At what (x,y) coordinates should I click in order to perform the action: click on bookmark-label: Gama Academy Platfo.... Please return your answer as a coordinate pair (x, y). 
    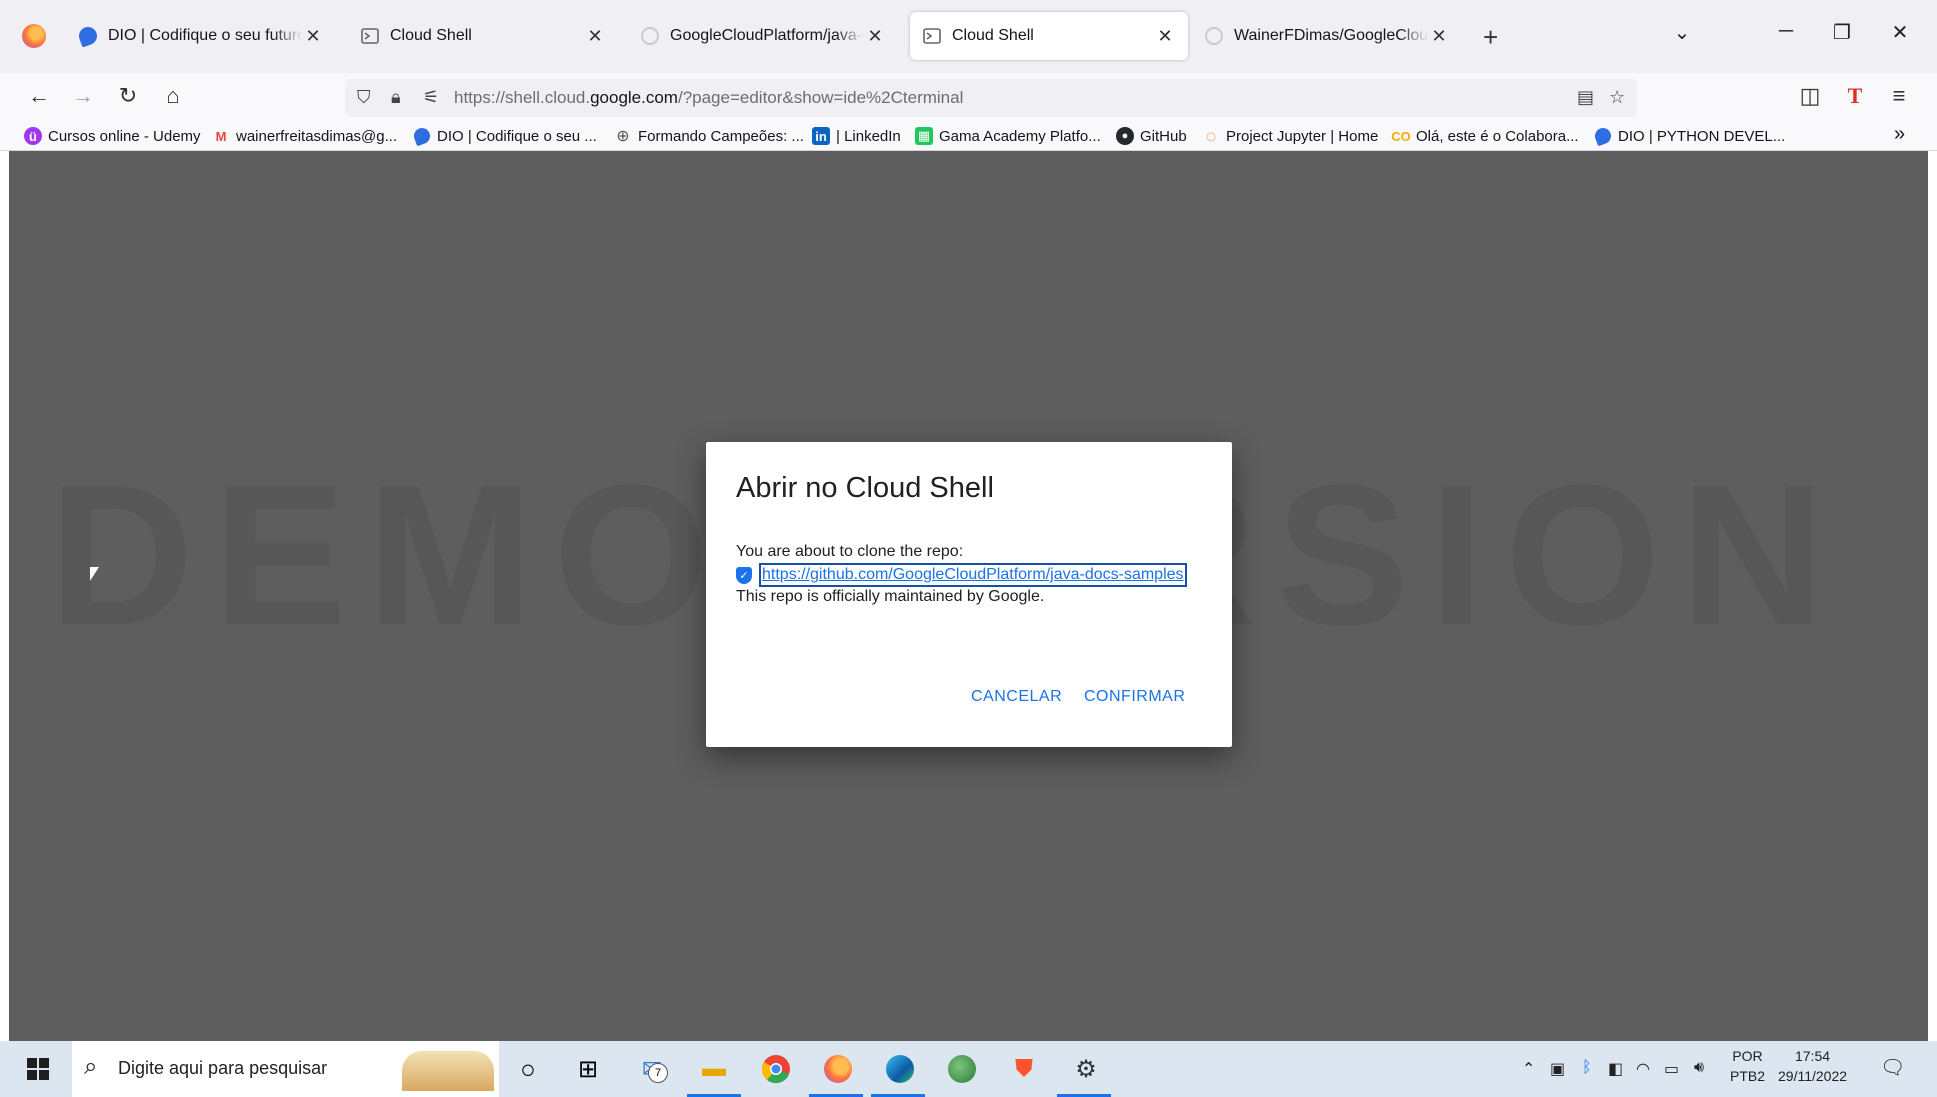
    Looking at the image, I should click on (1020, 136).